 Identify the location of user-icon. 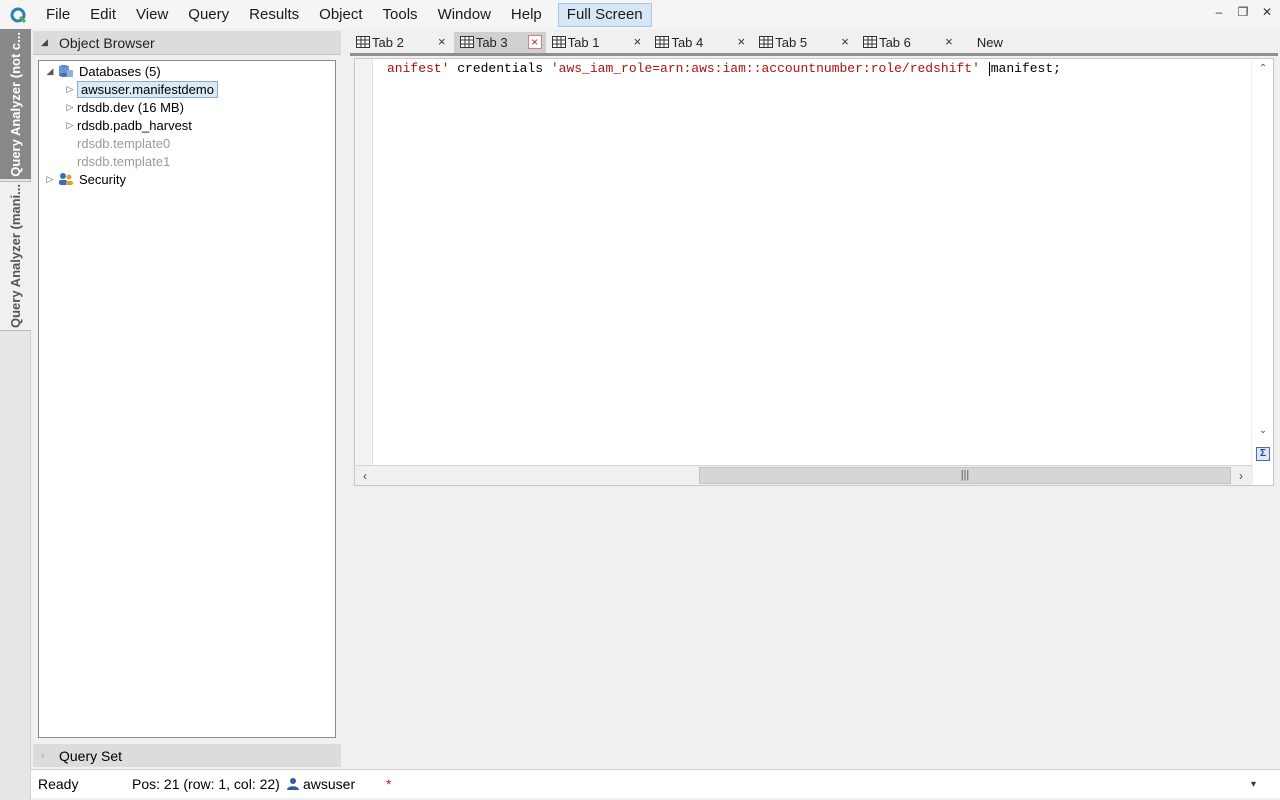
(293, 784).